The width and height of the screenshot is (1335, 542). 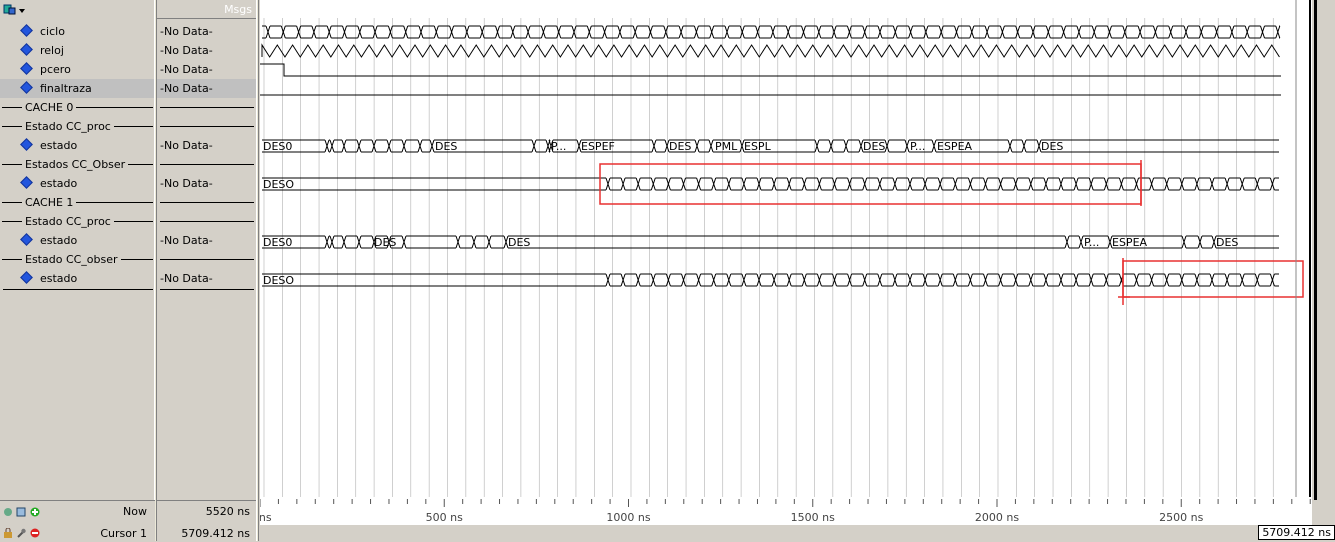 I want to click on add-cursor-icon, so click(x=35, y=512).